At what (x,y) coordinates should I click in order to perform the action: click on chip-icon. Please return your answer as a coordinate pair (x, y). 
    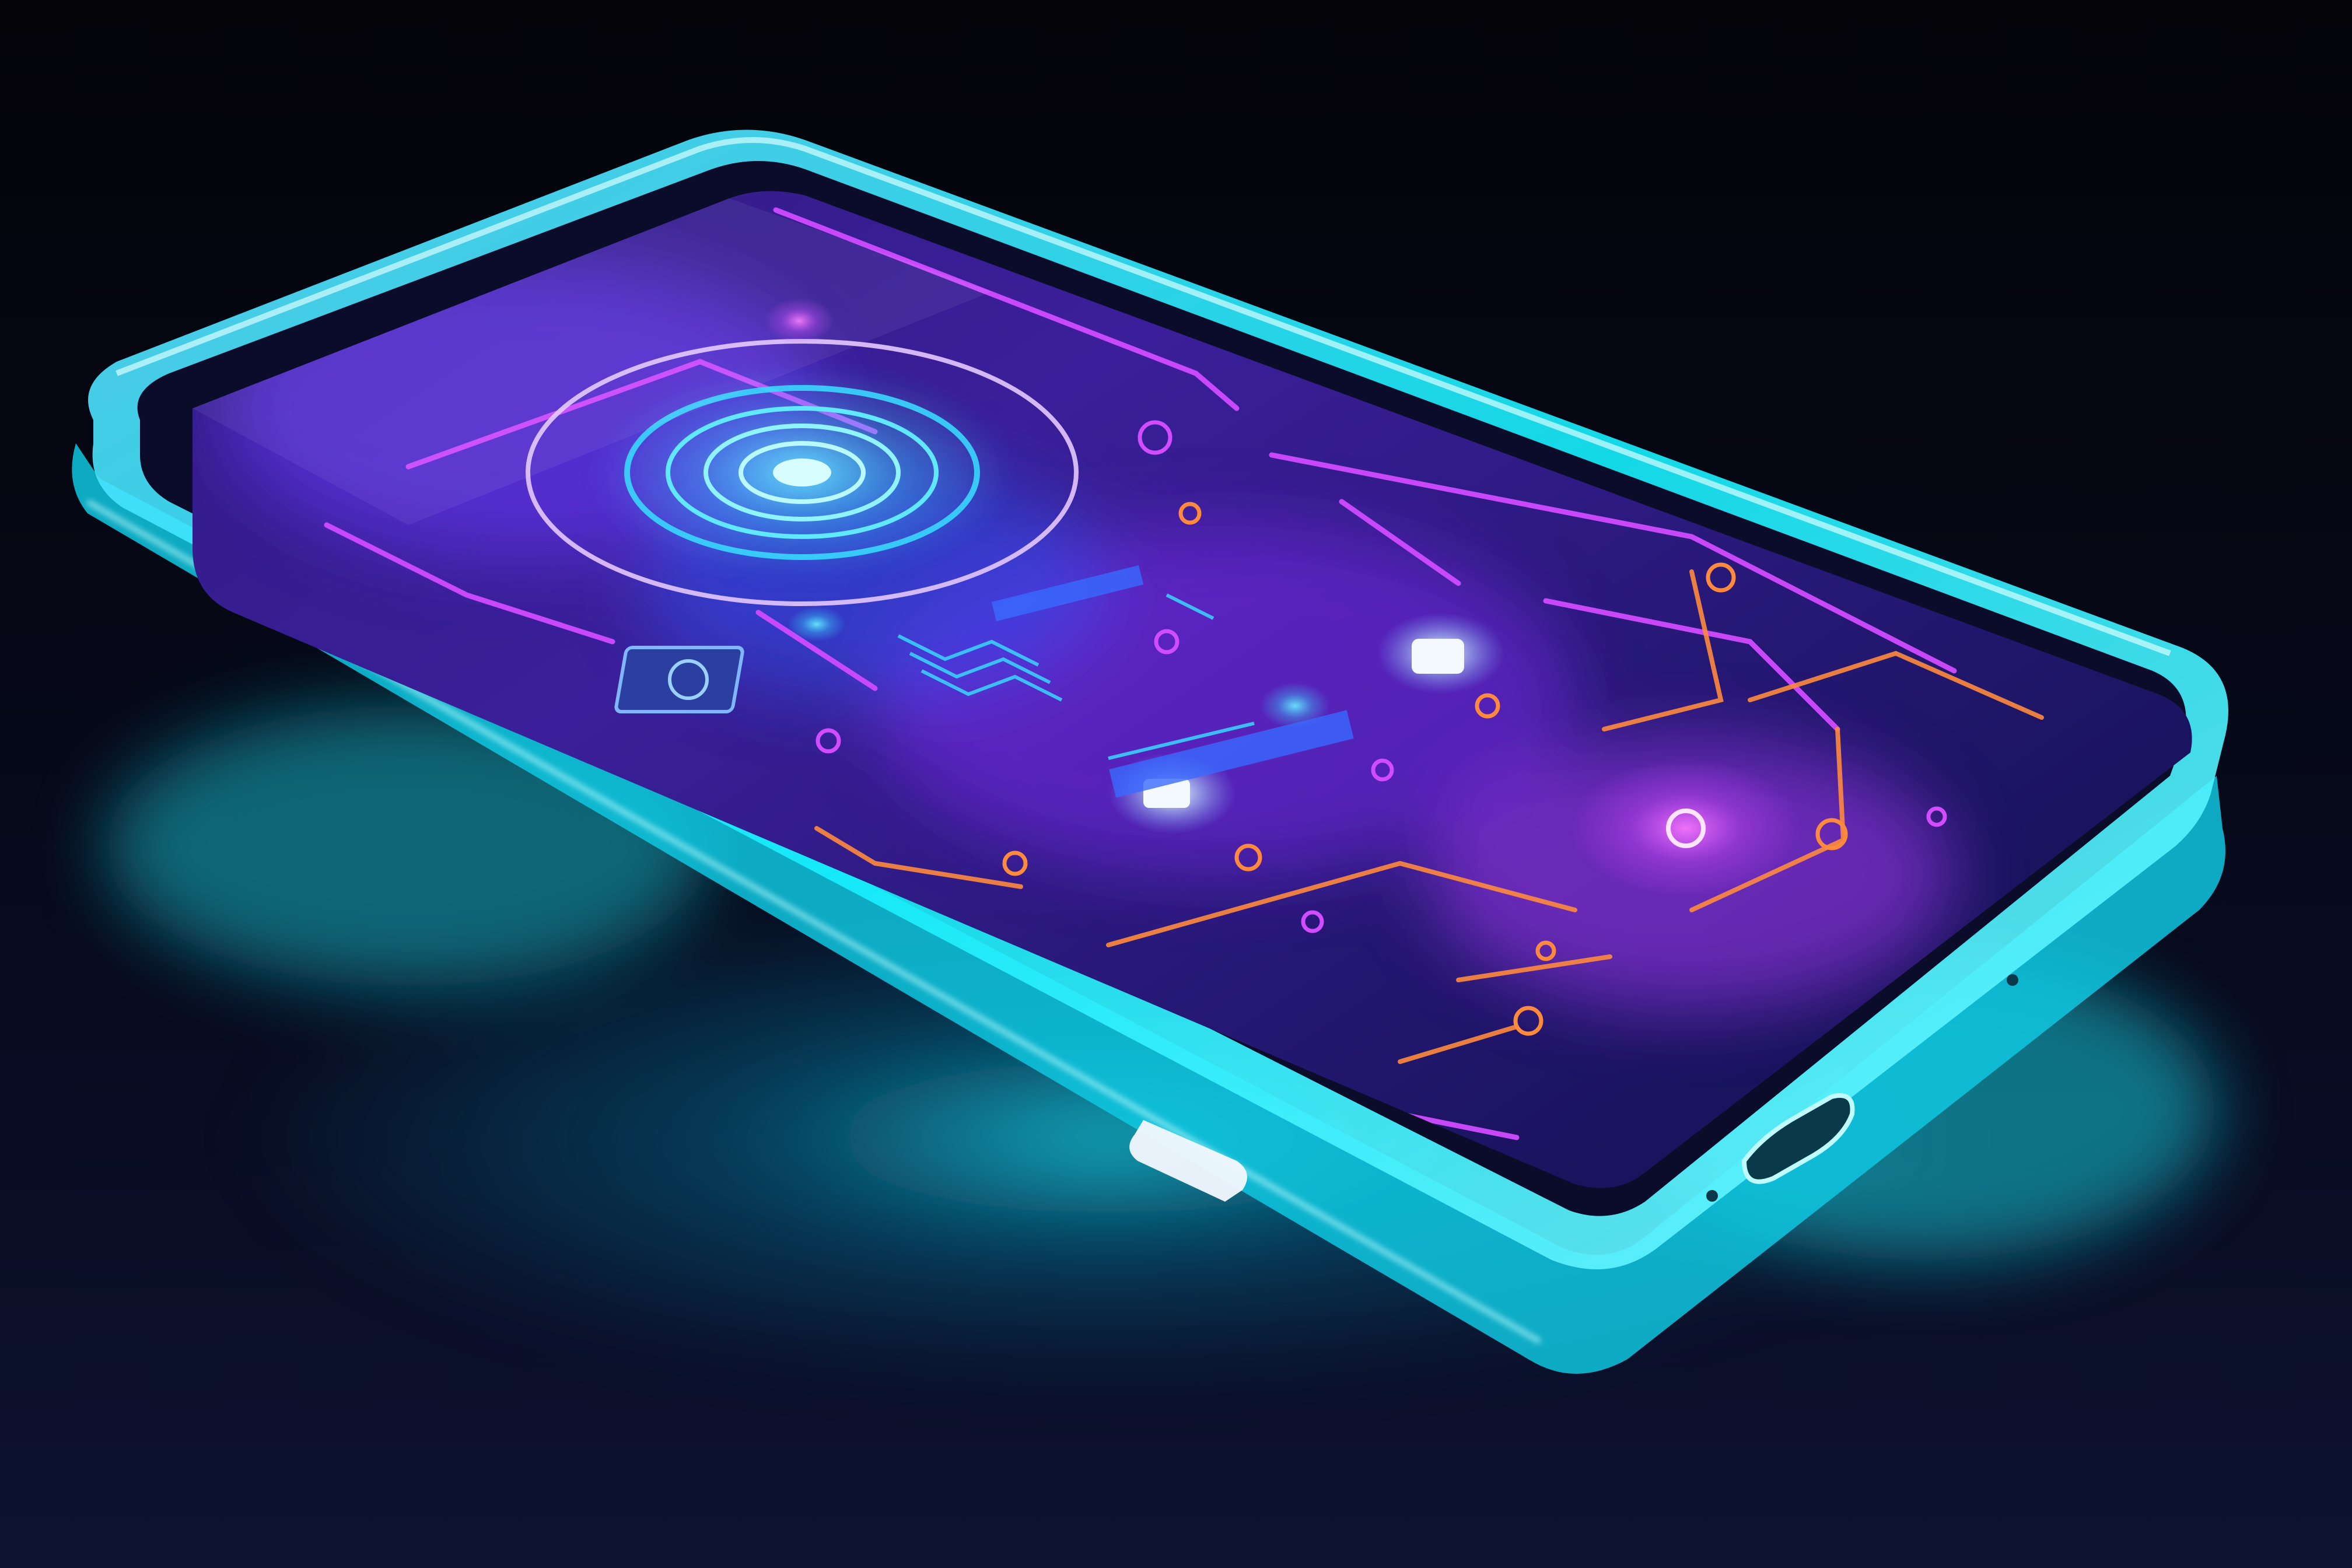
    Looking at the image, I should click on (679, 680).